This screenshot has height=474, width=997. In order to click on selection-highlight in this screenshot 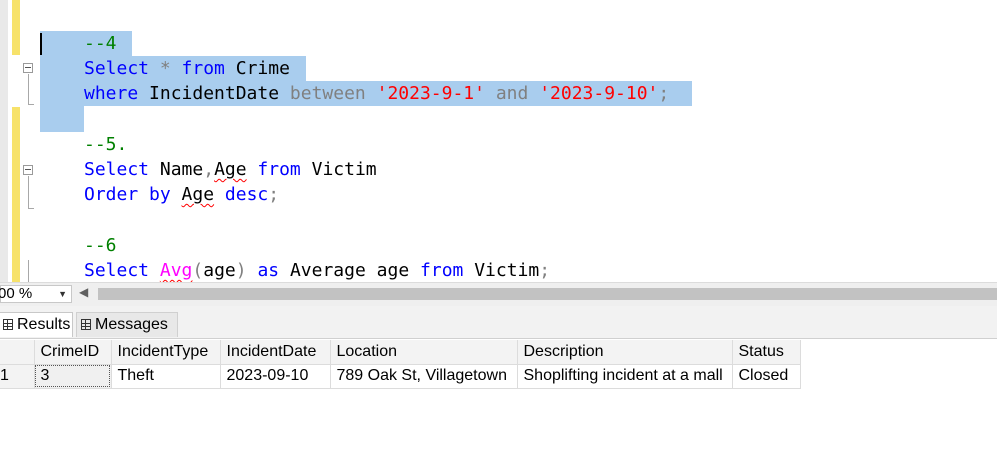, I will do `click(62, 119)`.